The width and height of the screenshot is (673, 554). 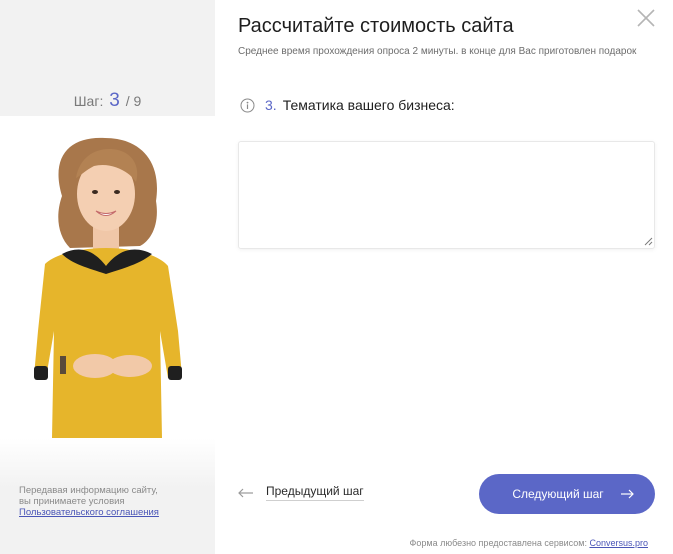 What do you see at coordinates (627, 494) in the screenshot?
I see `arrow-right-icon` at bounding box center [627, 494].